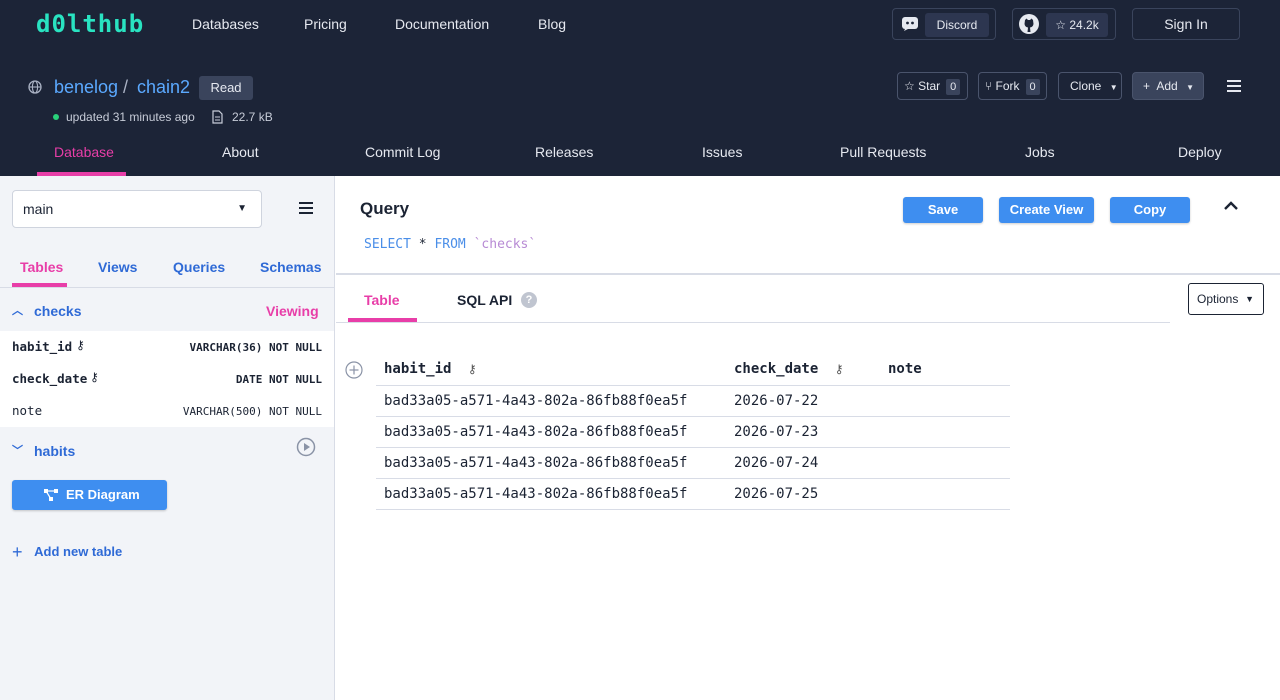 The image size is (1280, 700). I want to click on dolthub-logo: d0lthub, so click(90, 24).